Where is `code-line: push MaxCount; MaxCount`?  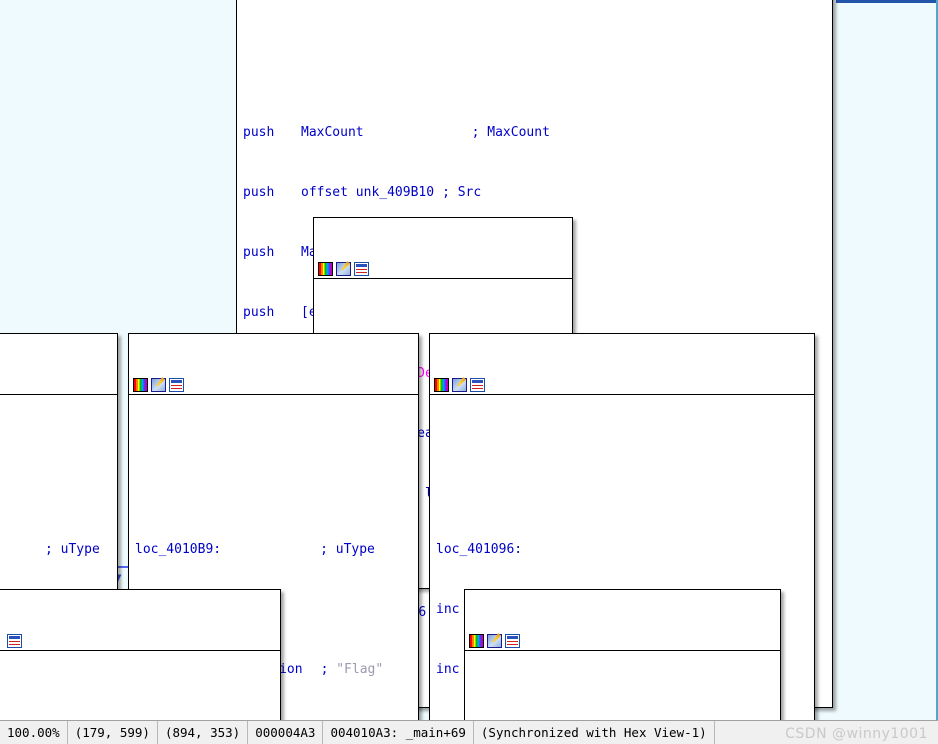 code-line: push MaxCount; MaxCount is located at coordinates (537, 133).